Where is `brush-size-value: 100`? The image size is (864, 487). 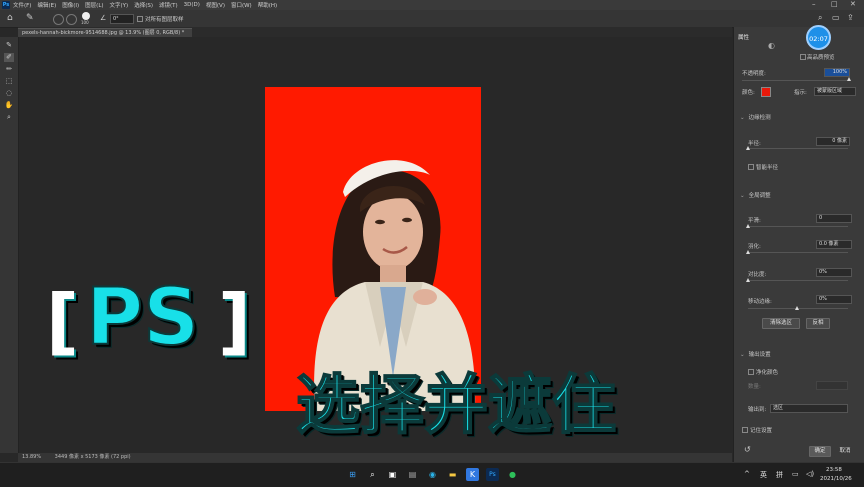
brush-size-value: 100 is located at coordinates (85, 22).